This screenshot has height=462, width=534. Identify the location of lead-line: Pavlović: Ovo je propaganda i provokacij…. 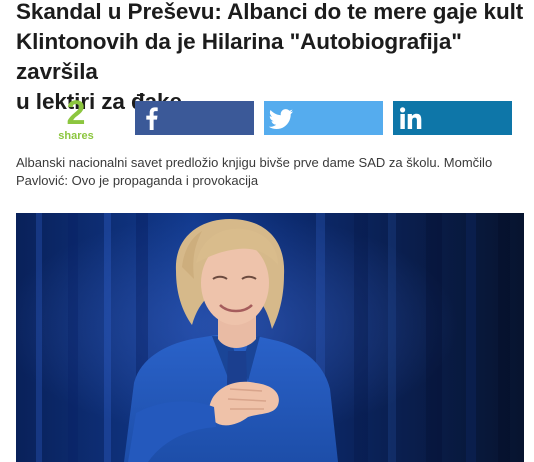
(137, 180).